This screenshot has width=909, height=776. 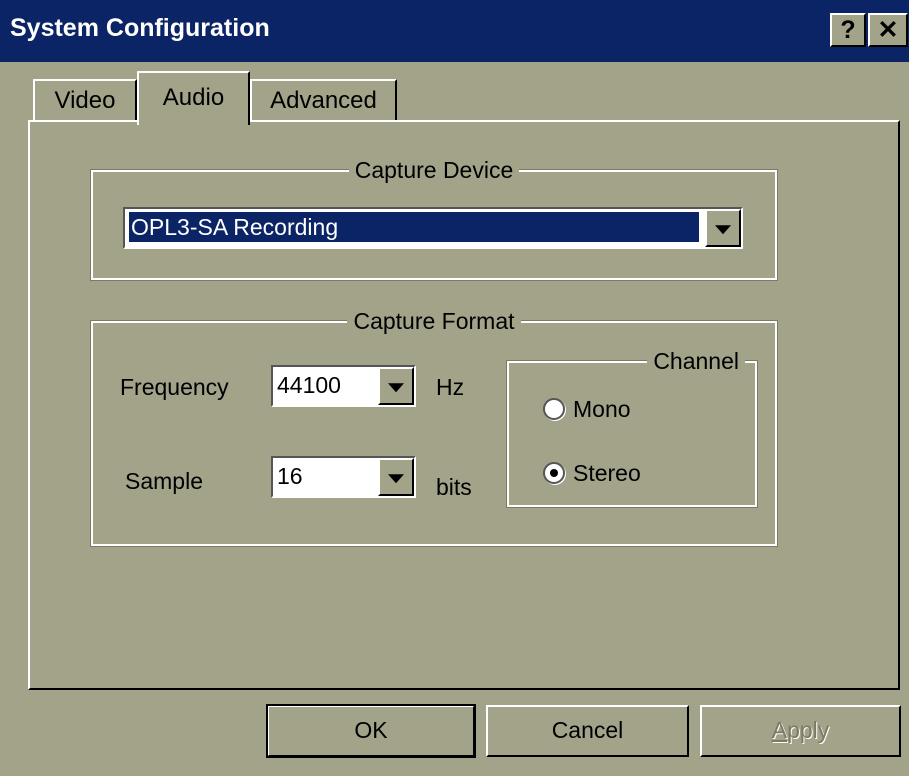 I want to click on capture-device-dropdown-button, so click(x=723, y=228).